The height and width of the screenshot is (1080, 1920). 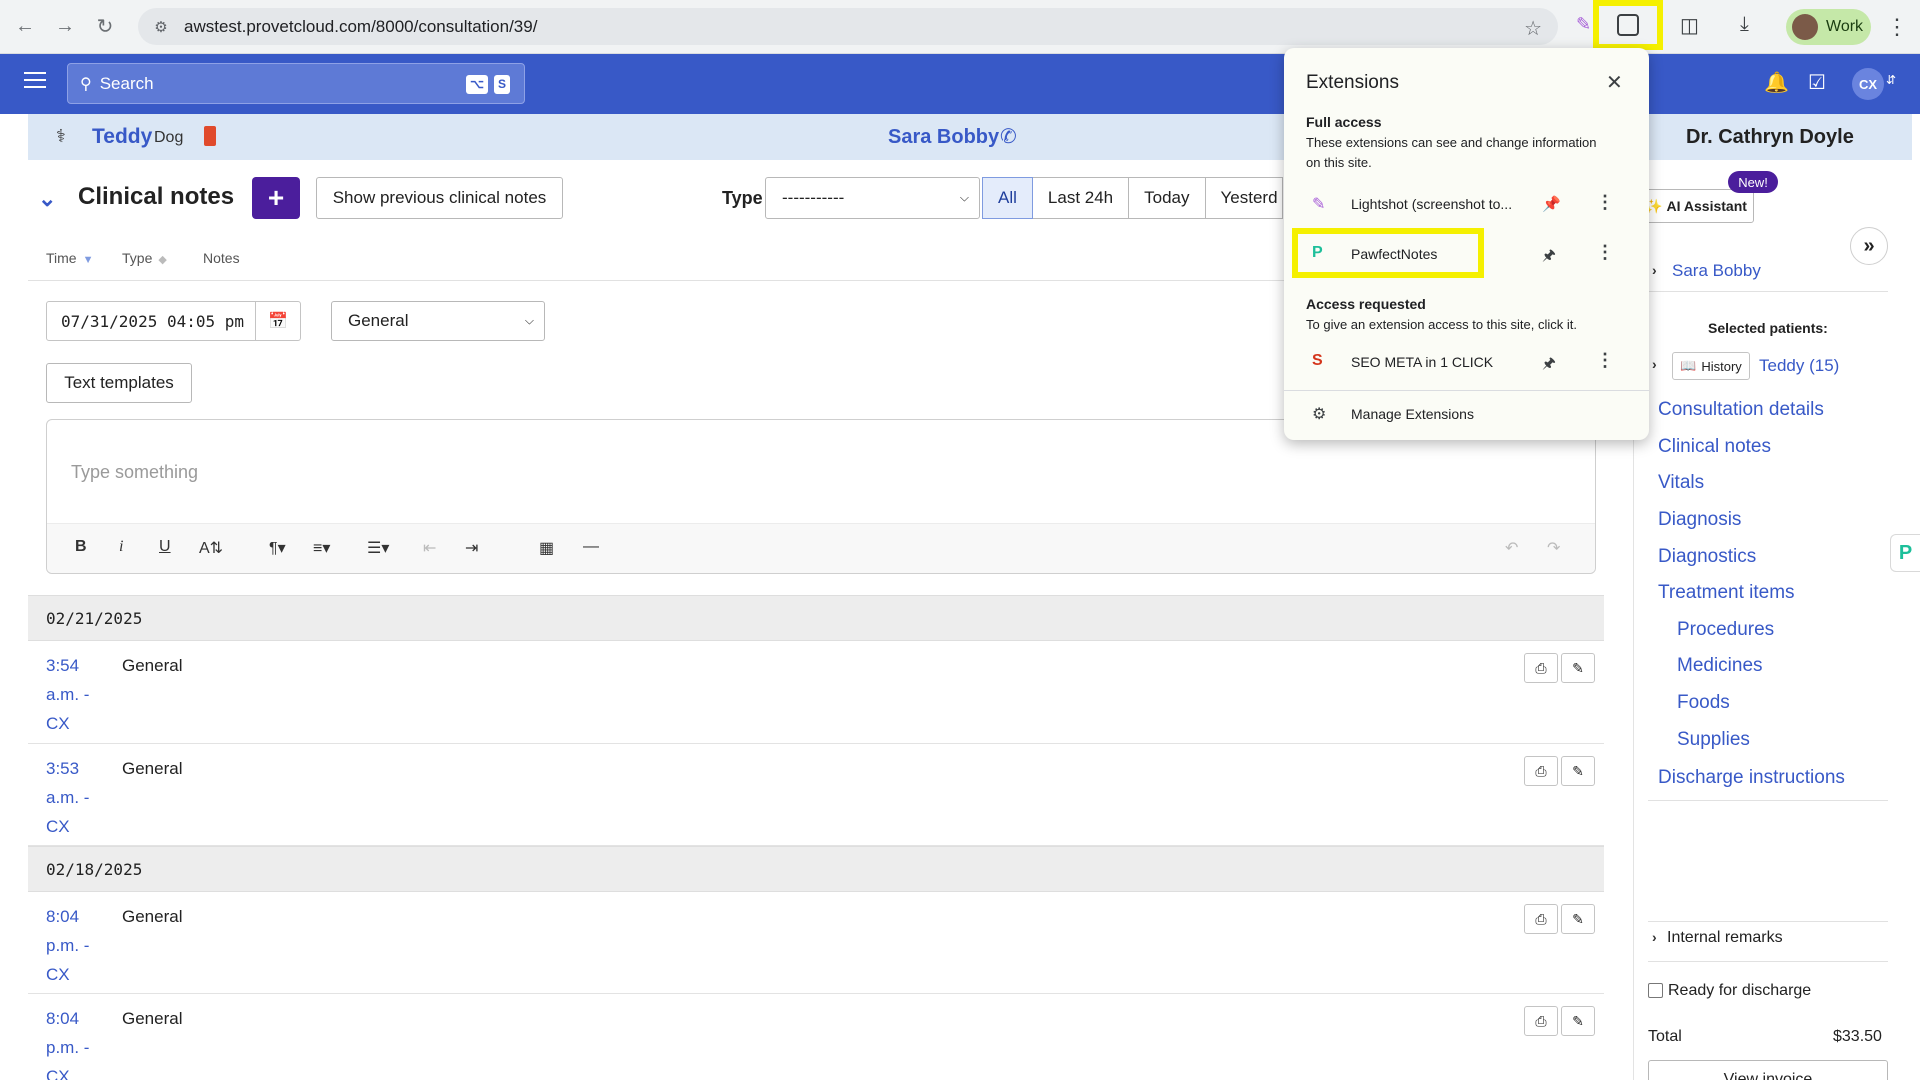 I want to click on text-size-icon: A⇅, so click(x=211, y=548).